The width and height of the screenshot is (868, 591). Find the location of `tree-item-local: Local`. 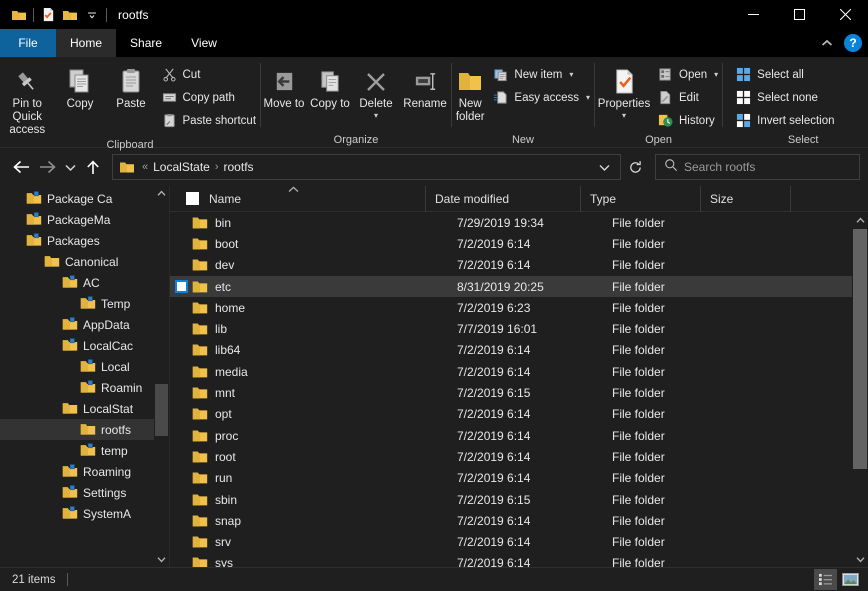

tree-item-local: Local is located at coordinates (84, 366).